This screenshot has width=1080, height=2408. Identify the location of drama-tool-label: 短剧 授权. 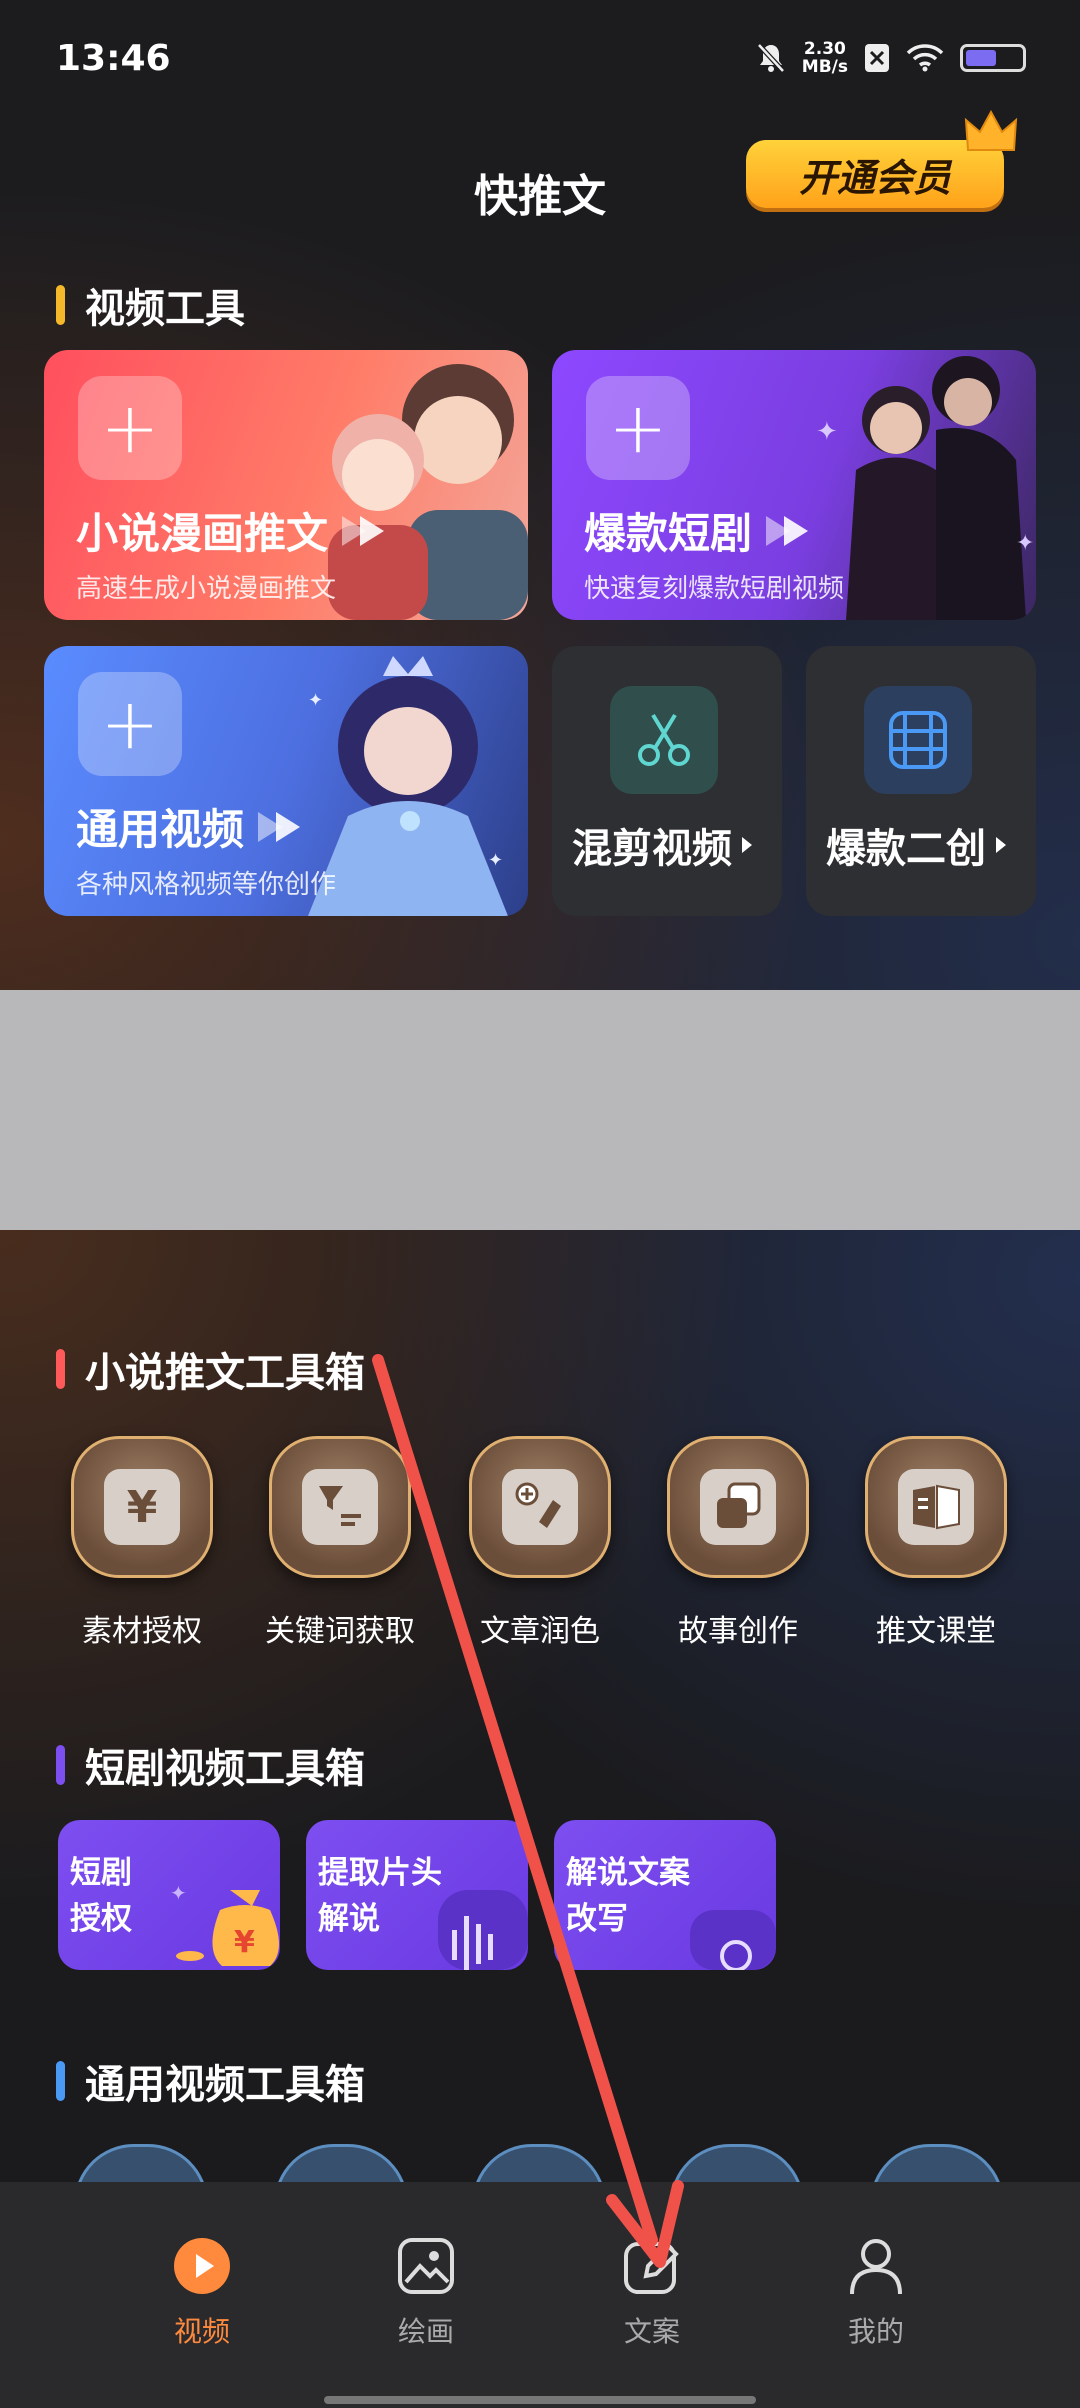
(101, 1896).